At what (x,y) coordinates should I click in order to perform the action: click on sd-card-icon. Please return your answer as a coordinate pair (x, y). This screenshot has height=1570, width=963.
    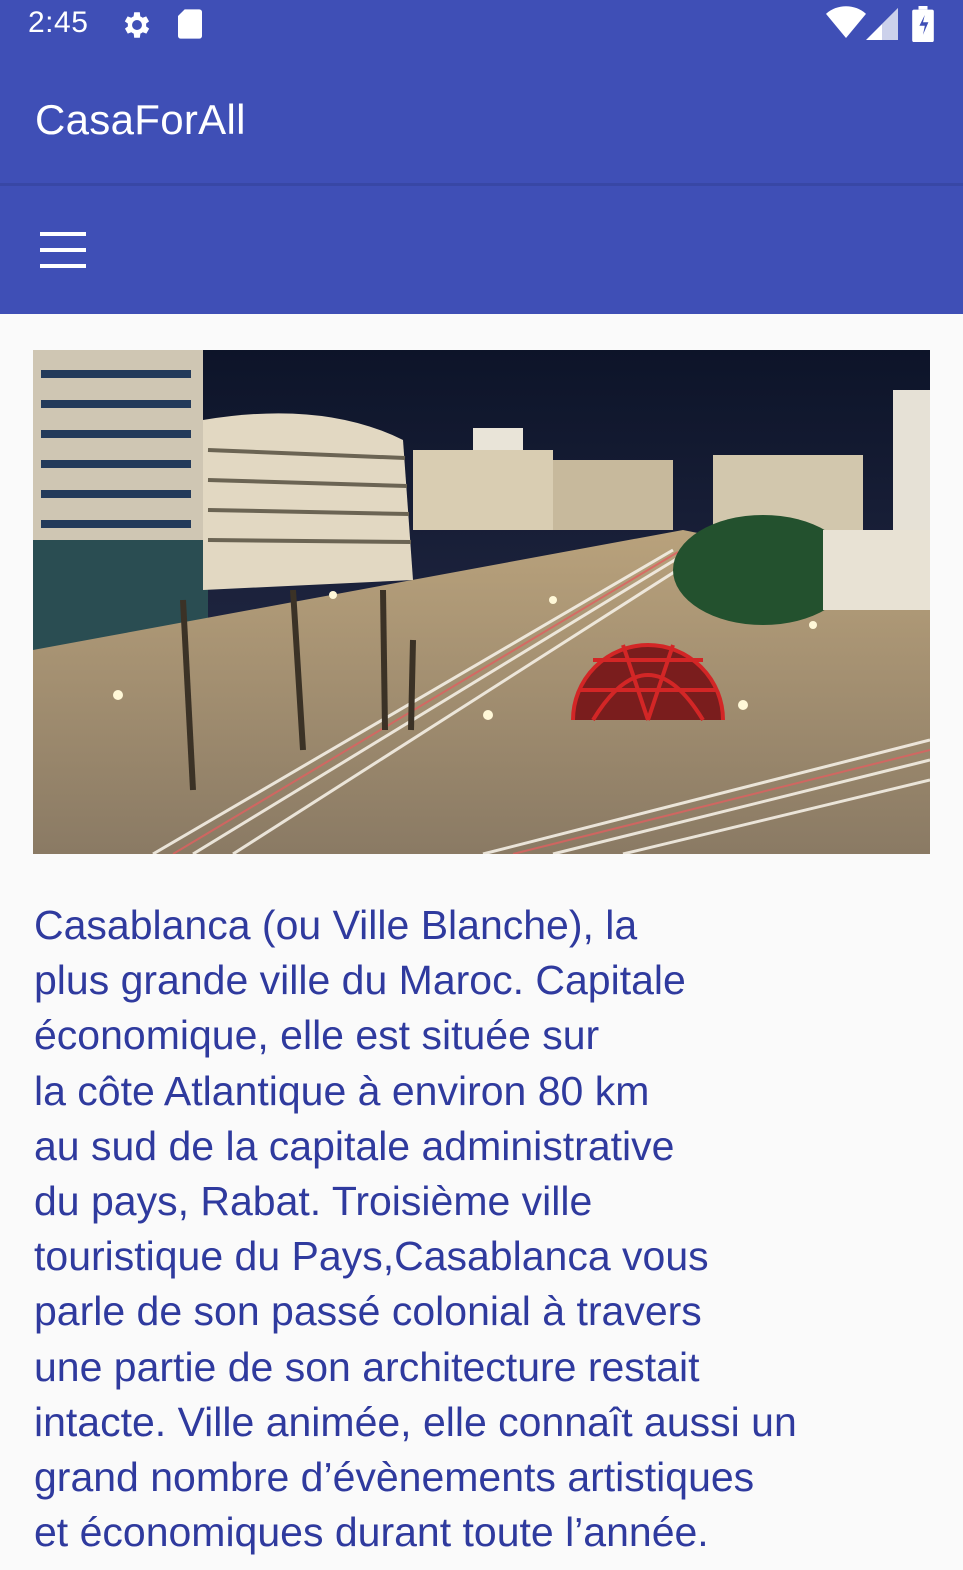
    Looking at the image, I should click on (190, 26).